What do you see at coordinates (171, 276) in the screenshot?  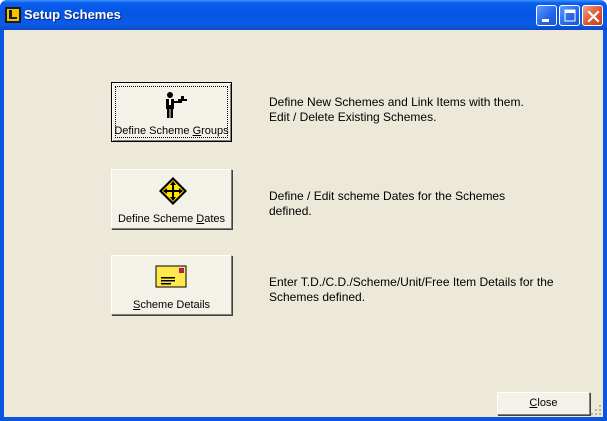 I see `envelope-icon` at bounding box center [171, 276].